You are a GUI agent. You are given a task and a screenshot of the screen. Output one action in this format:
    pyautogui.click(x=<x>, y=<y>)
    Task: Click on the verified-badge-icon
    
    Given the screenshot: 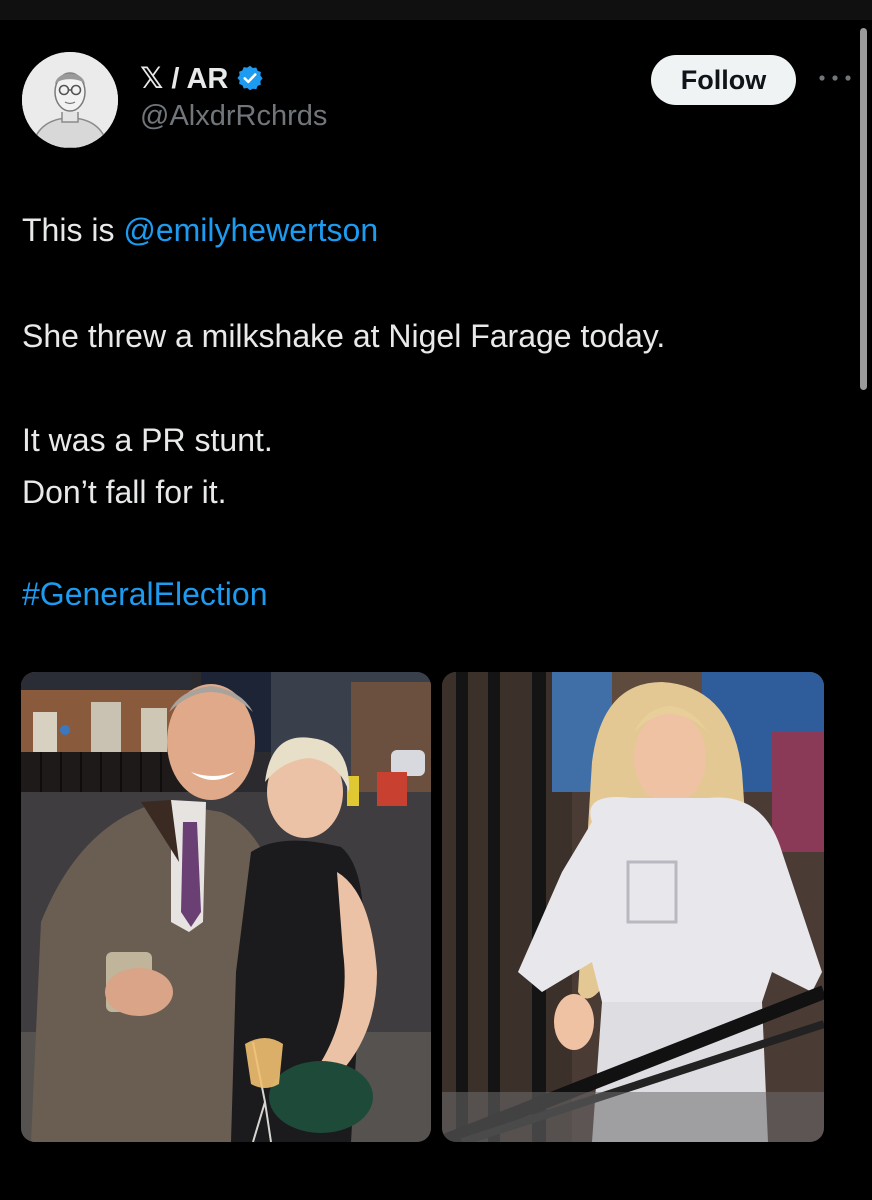 What is the action you would take?
    pyautogui.click(x=250, y=78)
    